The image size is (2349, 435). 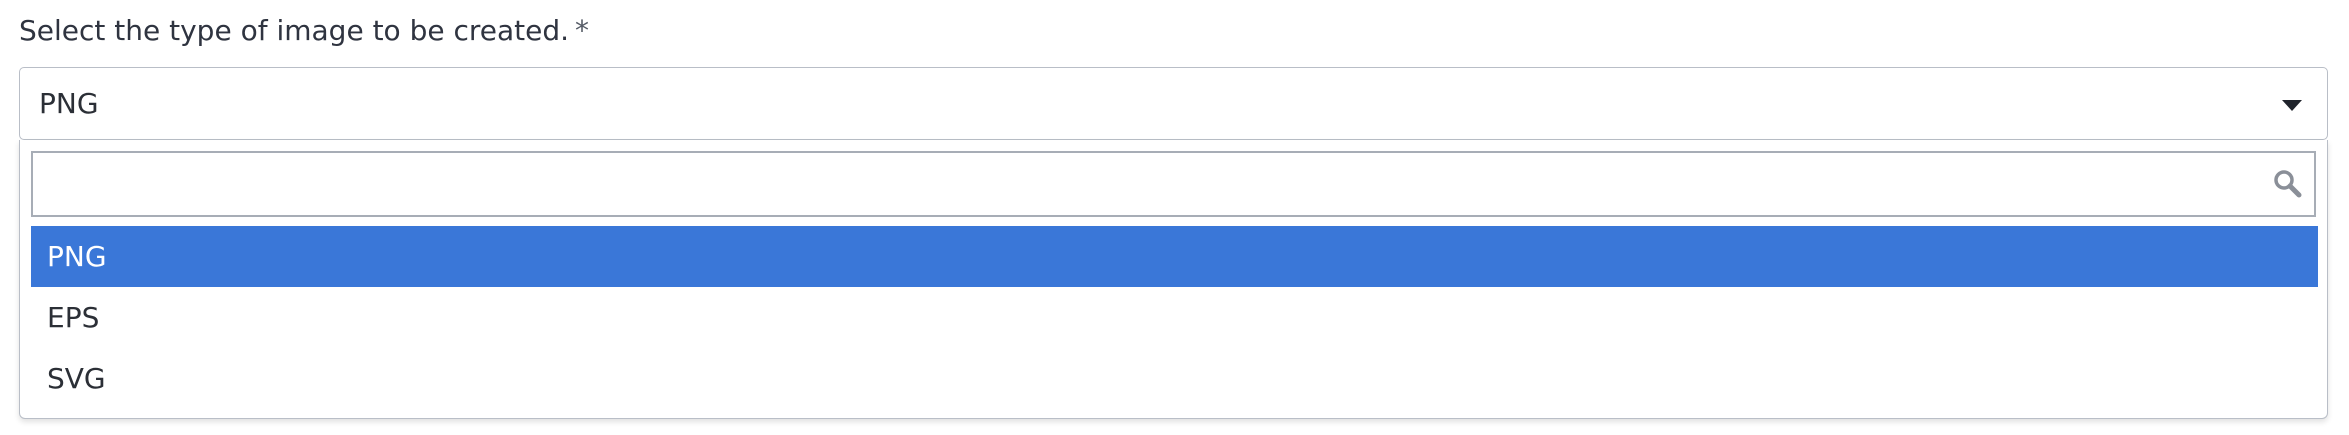 What do you see at coordinates (2292, 105) in the screenshot?
I see `caret-down-icon` at bounding box center [2292, 105].